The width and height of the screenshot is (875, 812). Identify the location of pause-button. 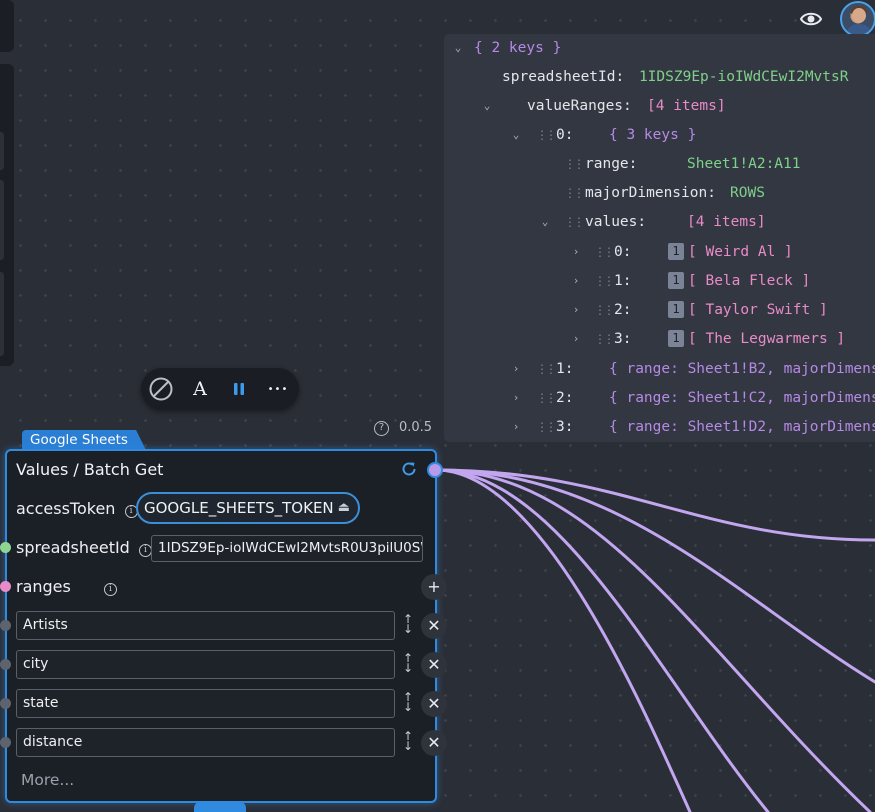
(239, 389).